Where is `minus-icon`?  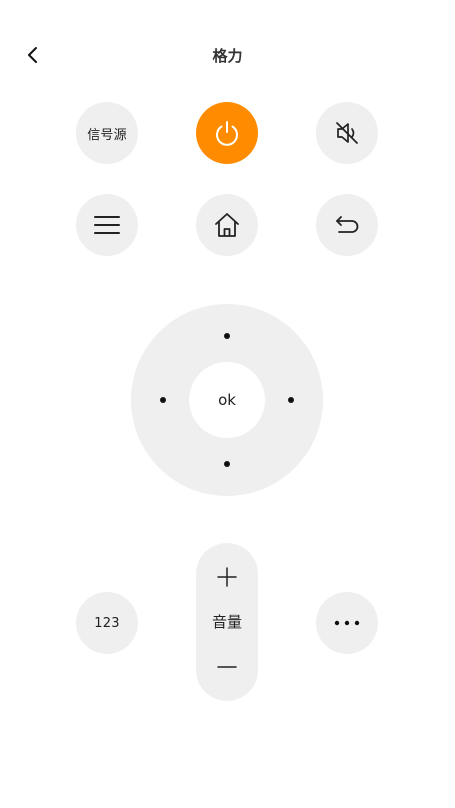 minus-icon is located at coordinates (227, 667).